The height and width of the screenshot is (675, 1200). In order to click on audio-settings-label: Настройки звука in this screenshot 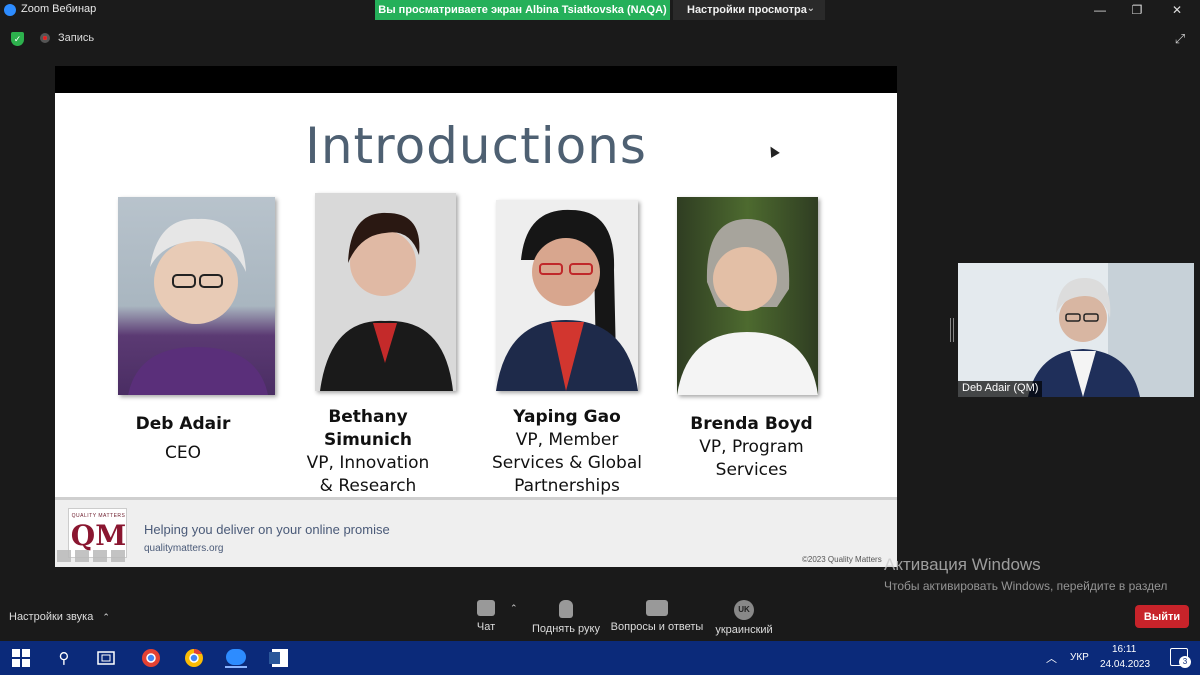, I will do `click(51, 617)`.